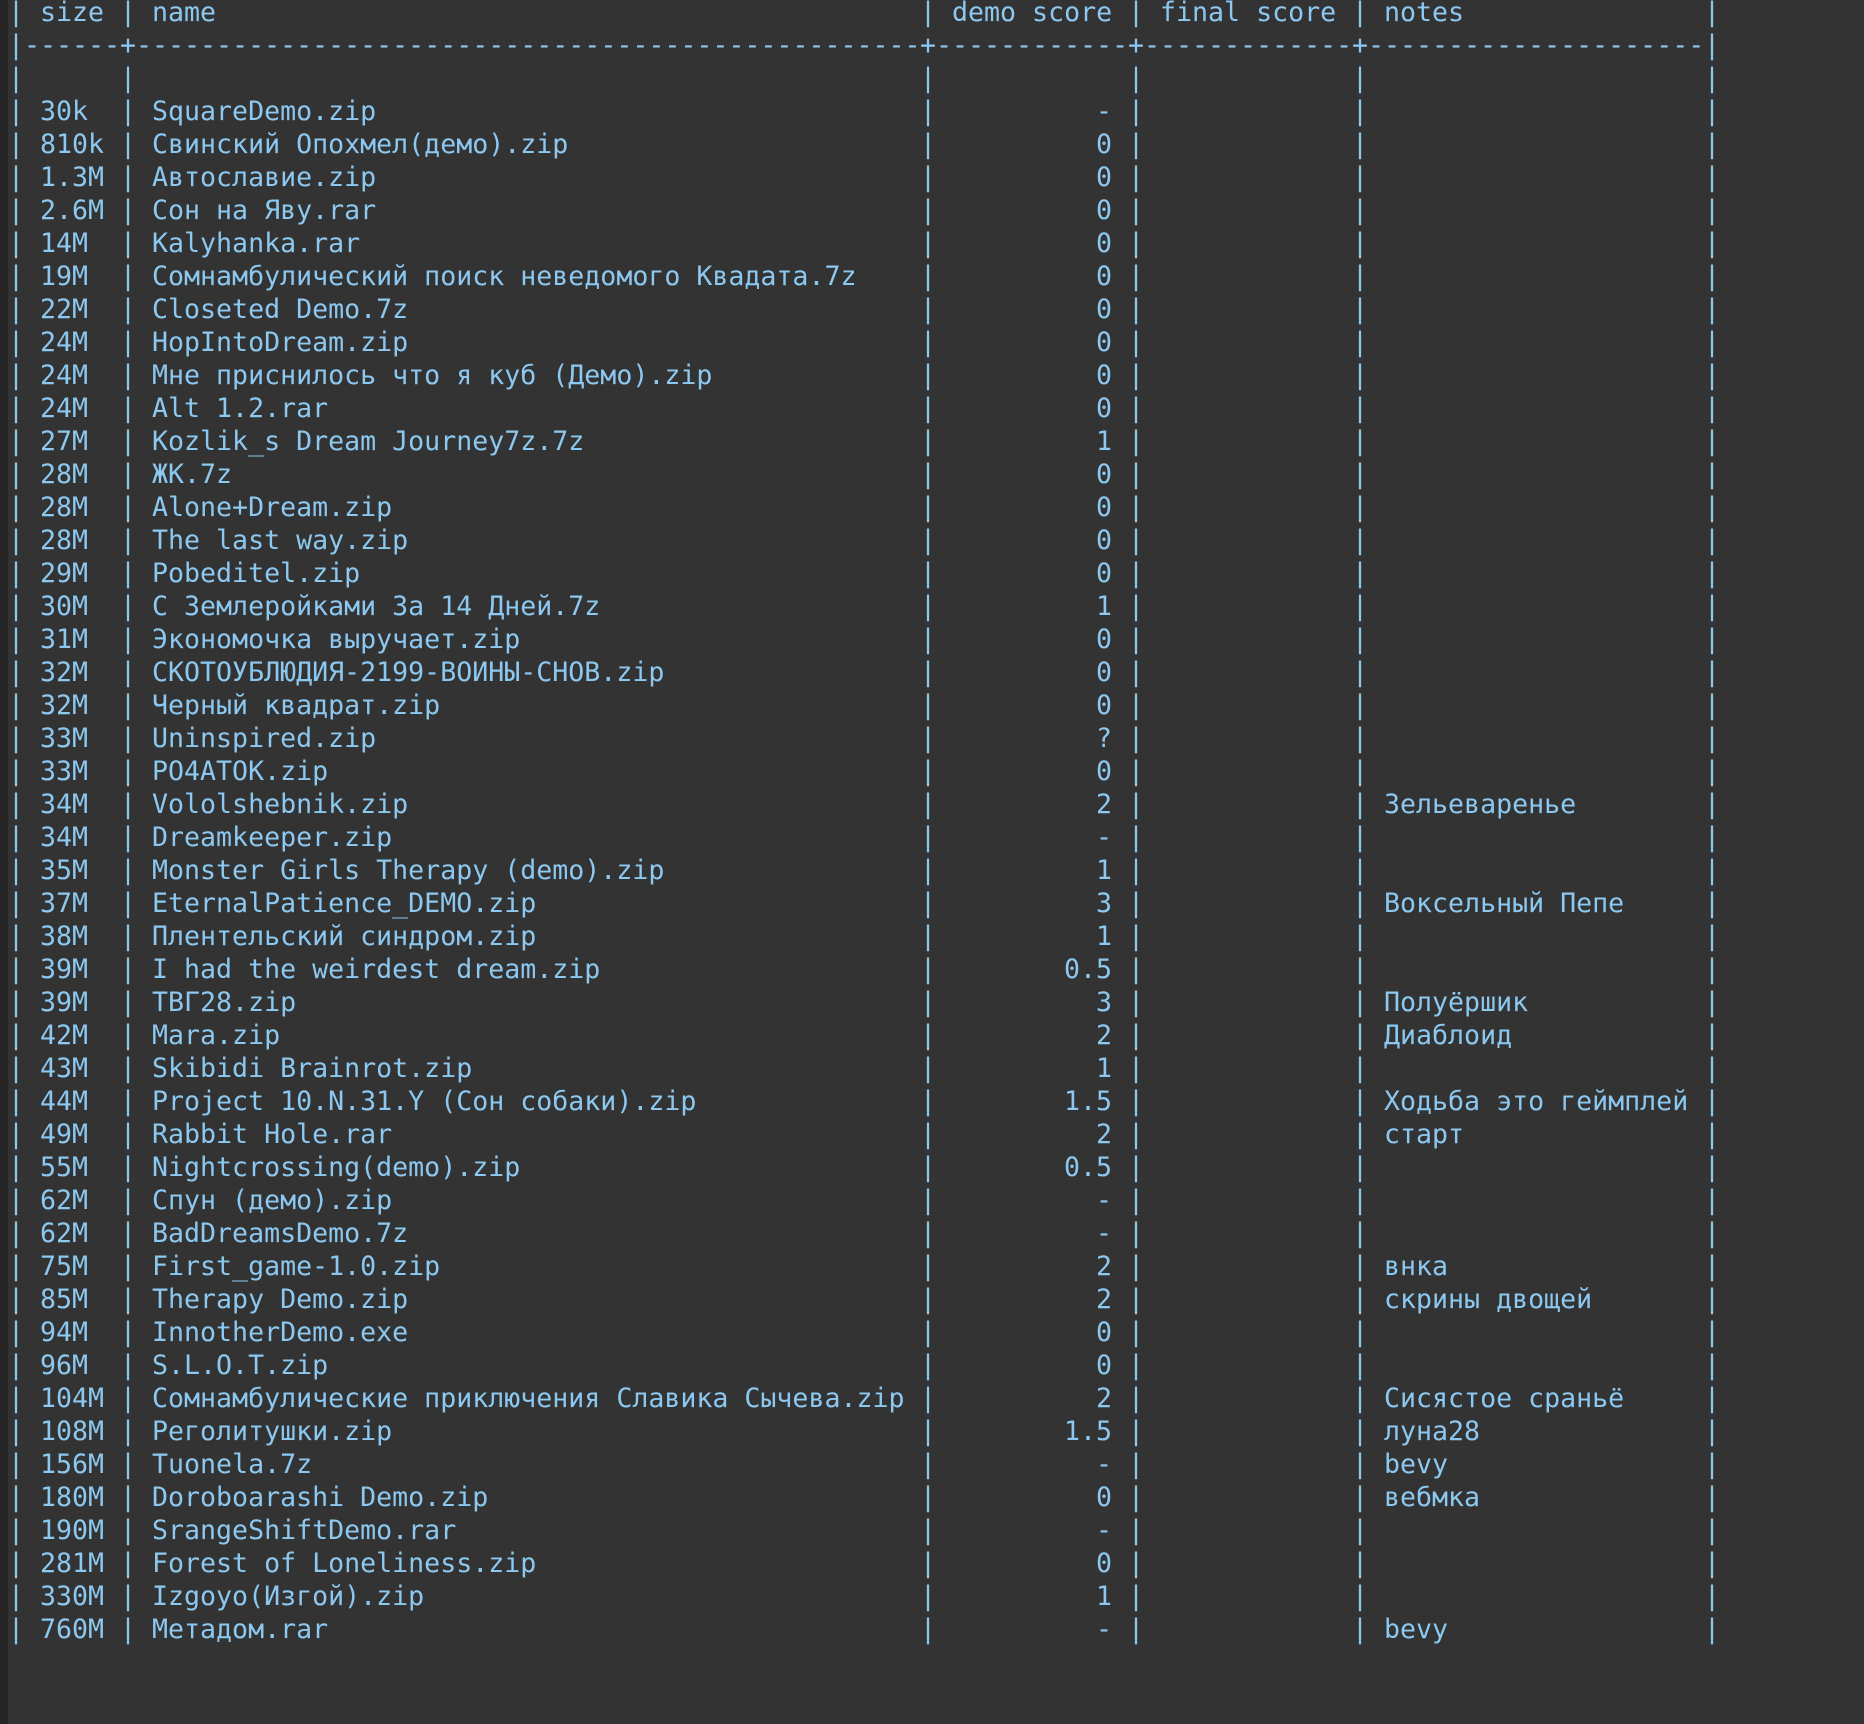 Image resolution: width=1864 pixels, height=1724 pixels. I want to click on size-cell: 62M, so click(64, 1200).